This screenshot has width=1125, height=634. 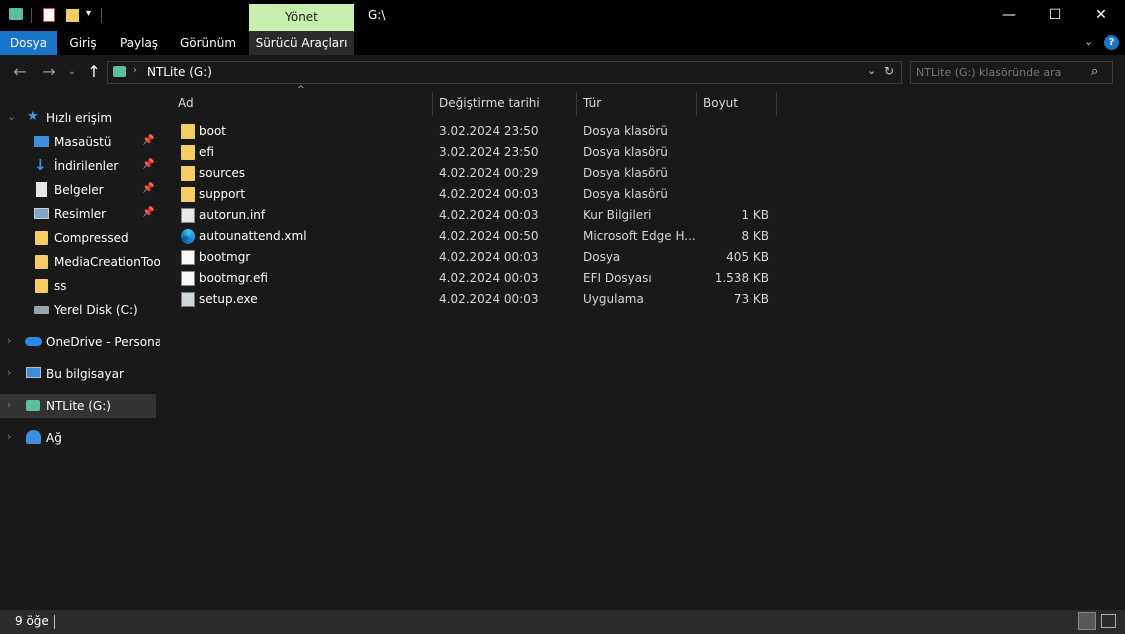 I want to click on help-icon: ?, so click(x=1111, y=42).